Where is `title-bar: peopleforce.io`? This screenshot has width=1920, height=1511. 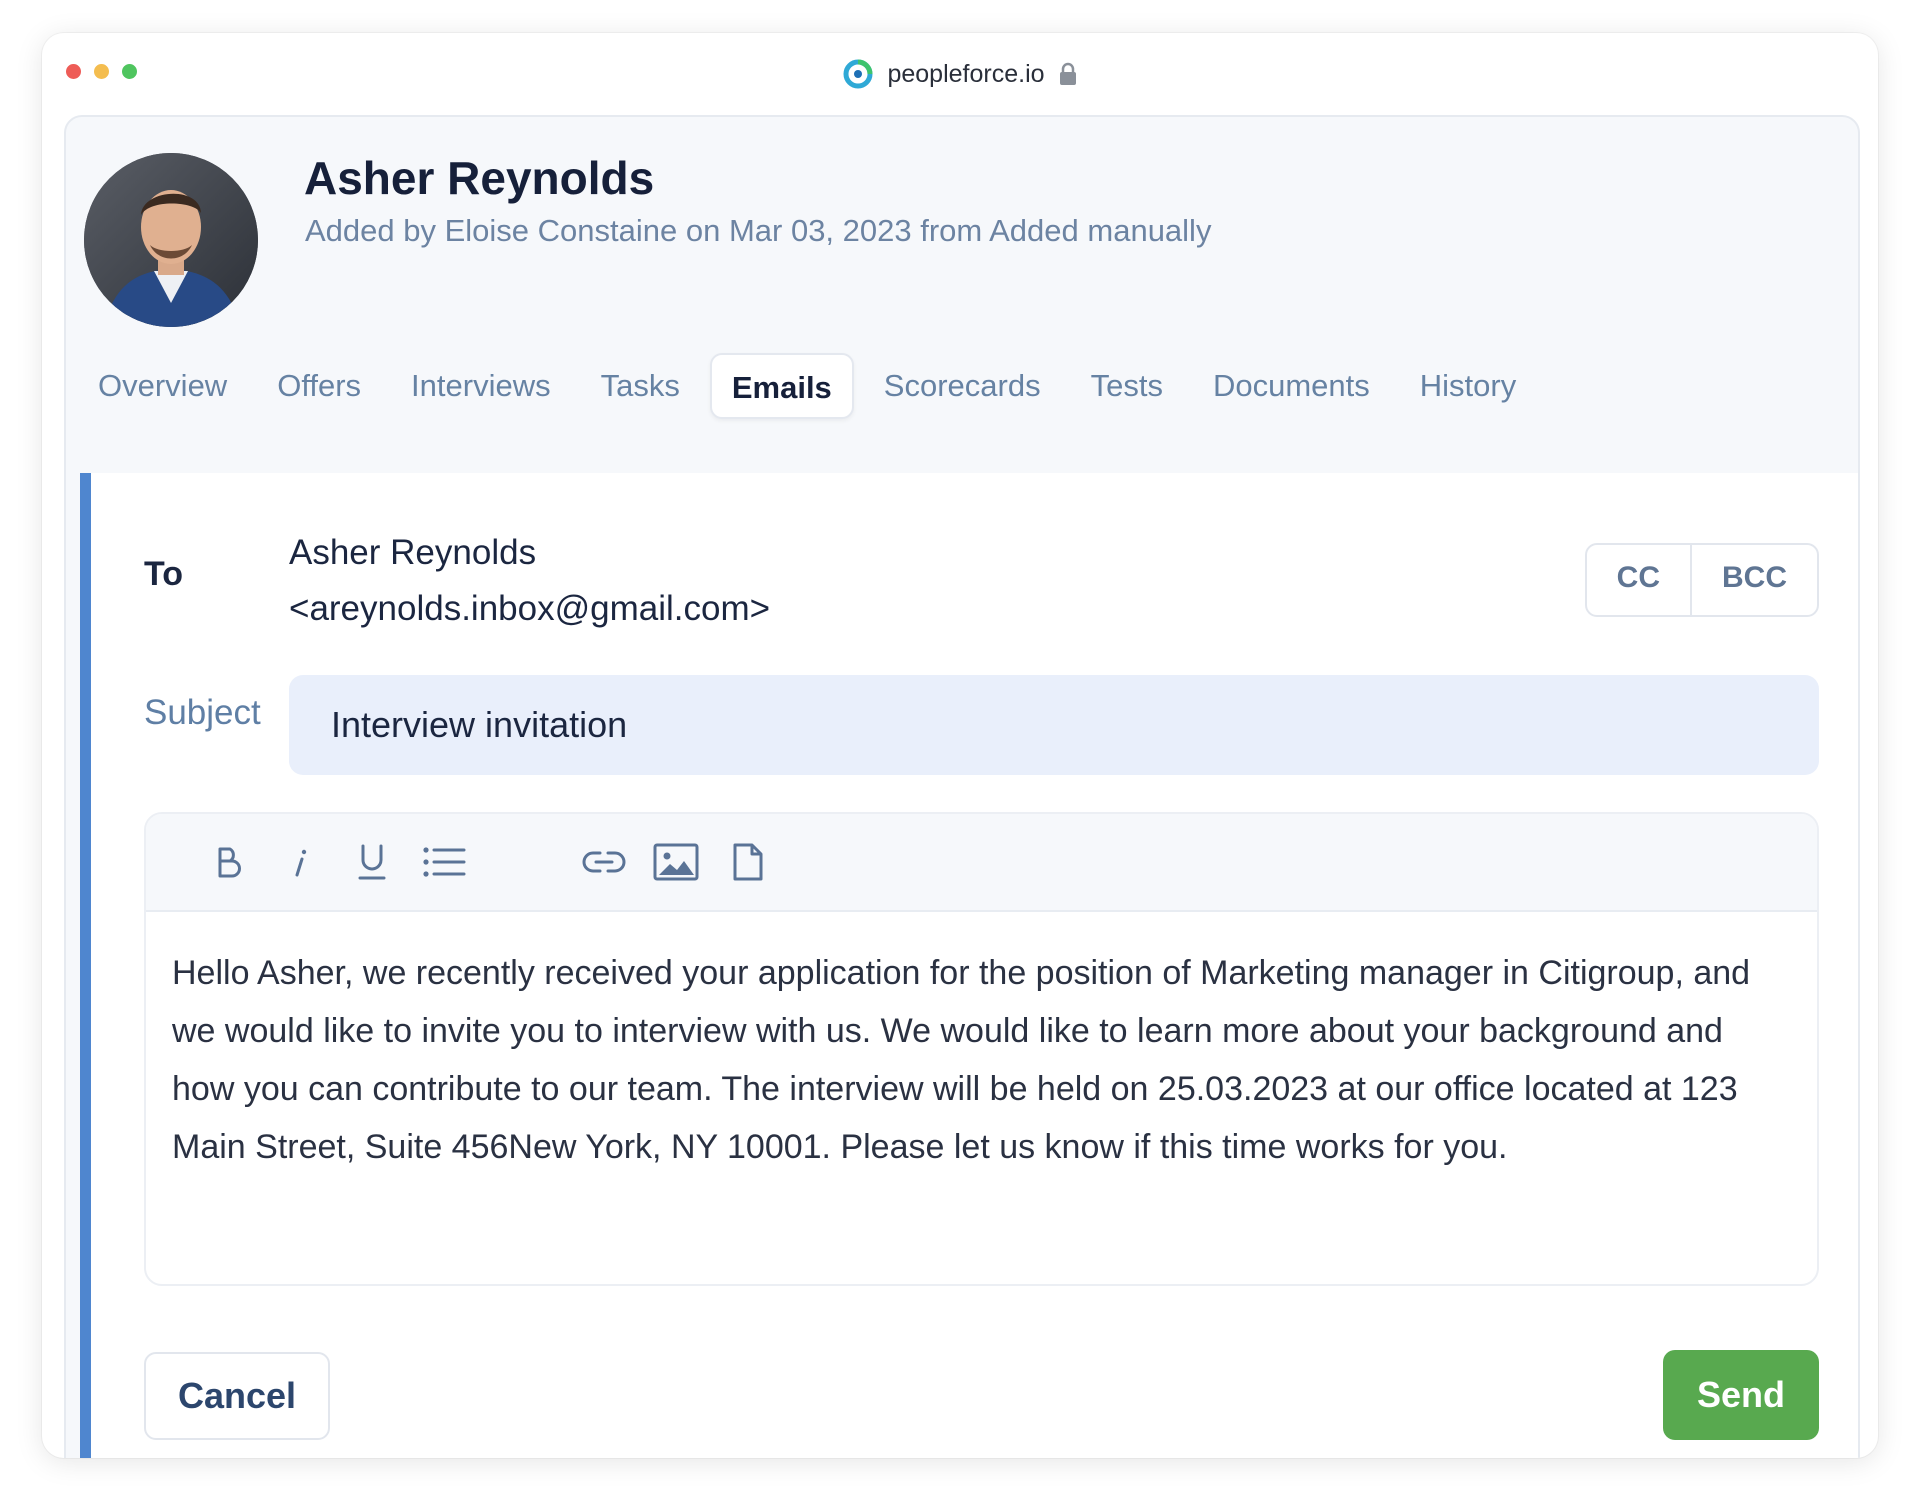 title-bar: peopleforce.io is located at coordinates (960, 73).